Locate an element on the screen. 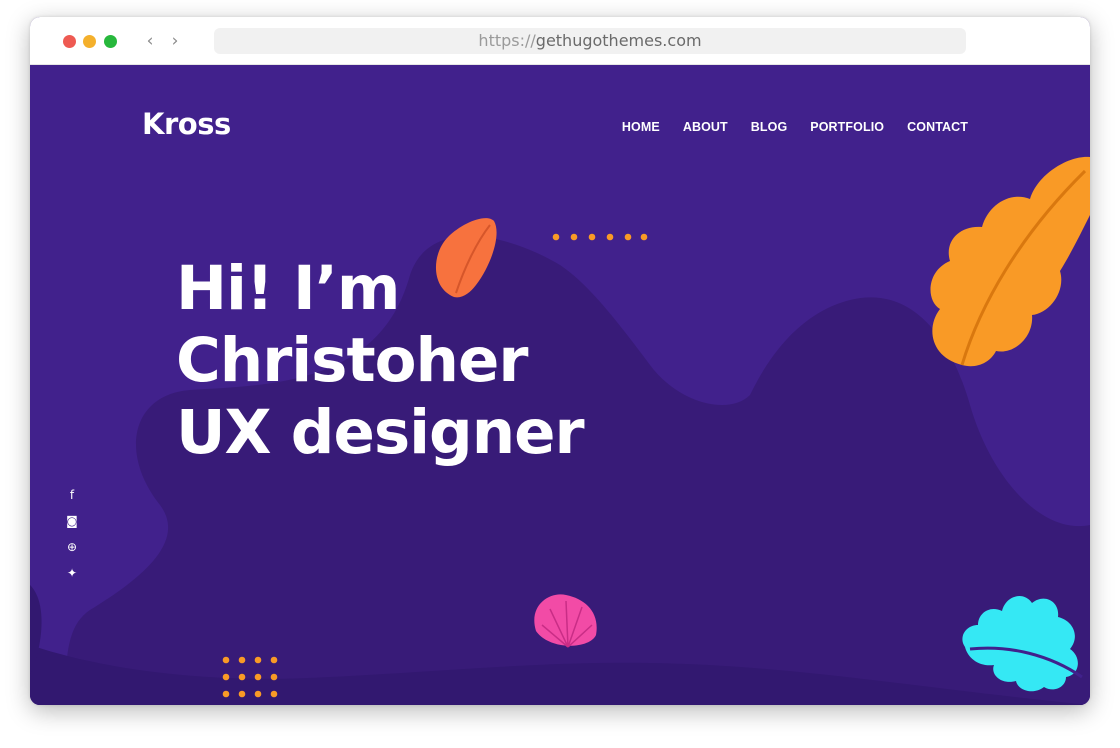  nav-home-link: HOME is located at coordinates (641, 127).